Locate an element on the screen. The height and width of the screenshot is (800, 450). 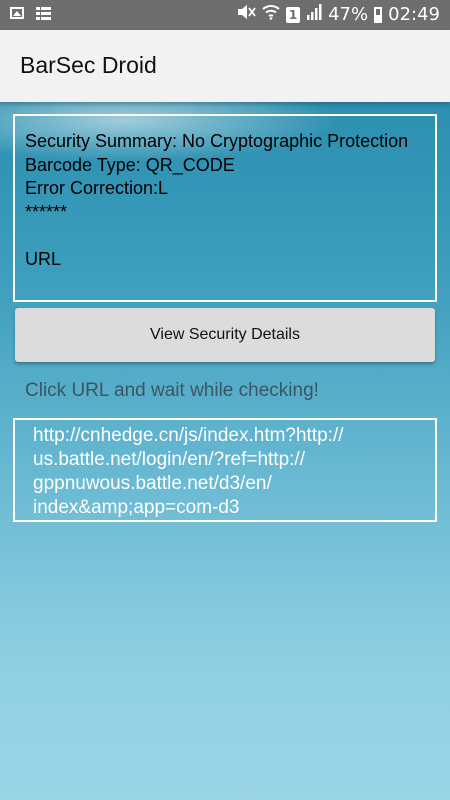
app-bar: BarSec Droid is located at coordinates (225, 66).